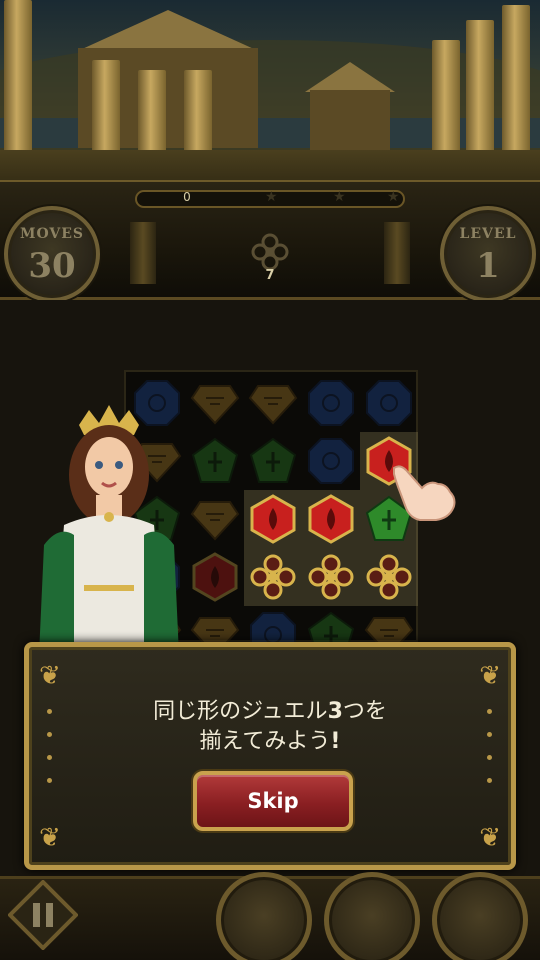 Image resolution: width=540 pixels, height=960 pixels. What do you see at coordinates (52, 234) in the screenshot?
I see `moves-label: MOVES` at bounding box center [52, 234].